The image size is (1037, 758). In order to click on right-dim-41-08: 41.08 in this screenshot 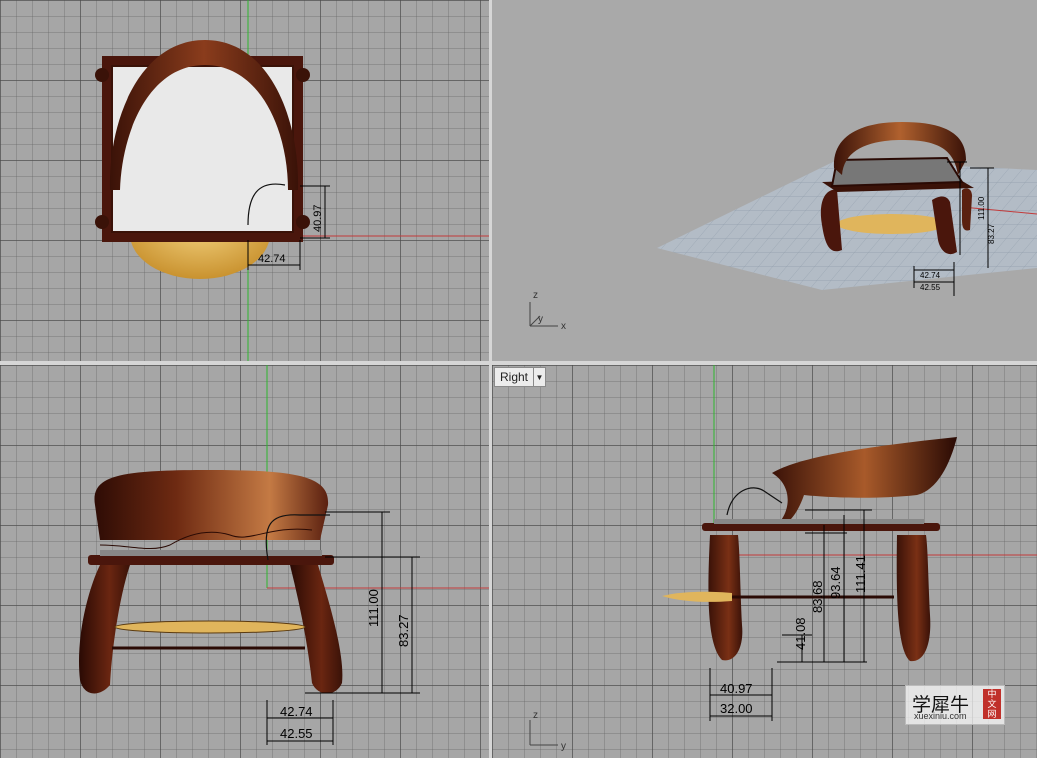, I will do `click(800, 633)`.